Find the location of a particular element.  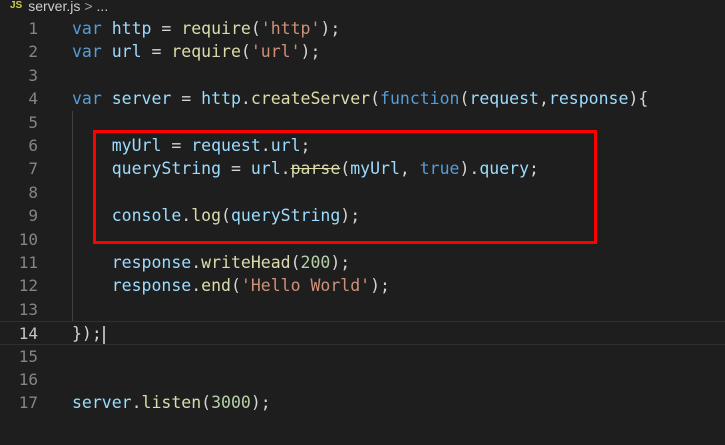

code-line-2: 2 var url = require('url'); is located at coordinates (362, 51).